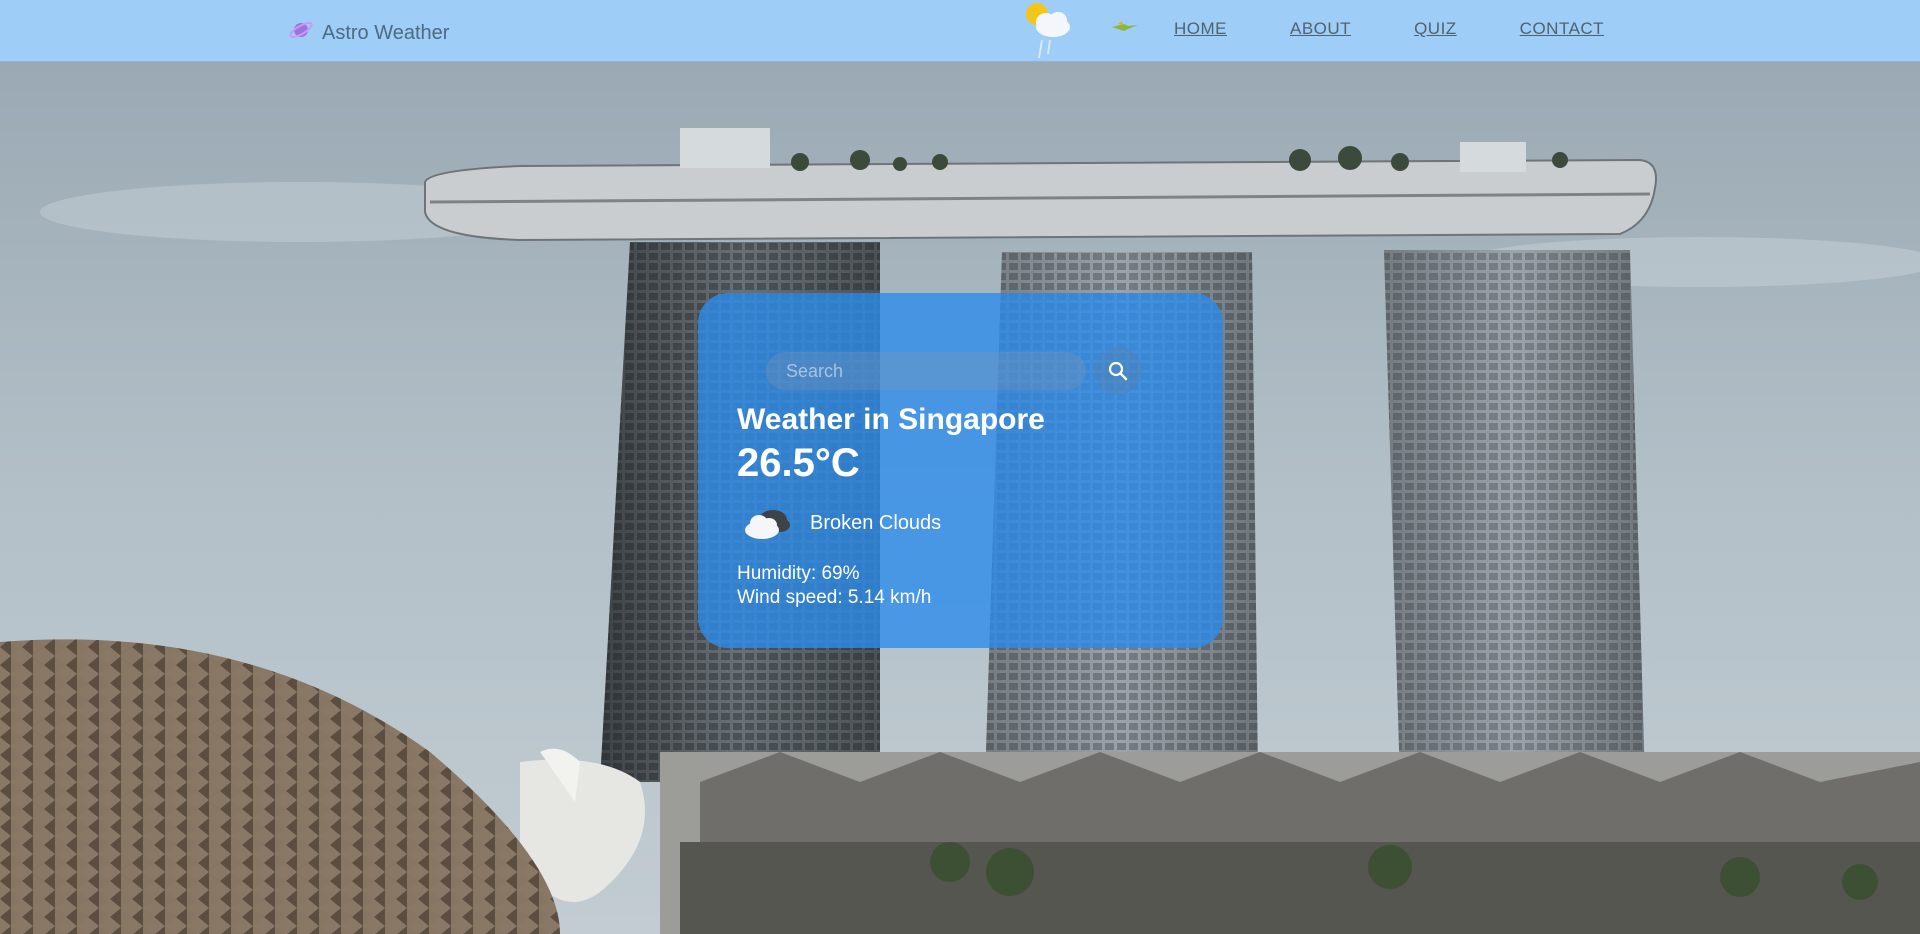  I want to click on plane-icon, so click(1125, 26).